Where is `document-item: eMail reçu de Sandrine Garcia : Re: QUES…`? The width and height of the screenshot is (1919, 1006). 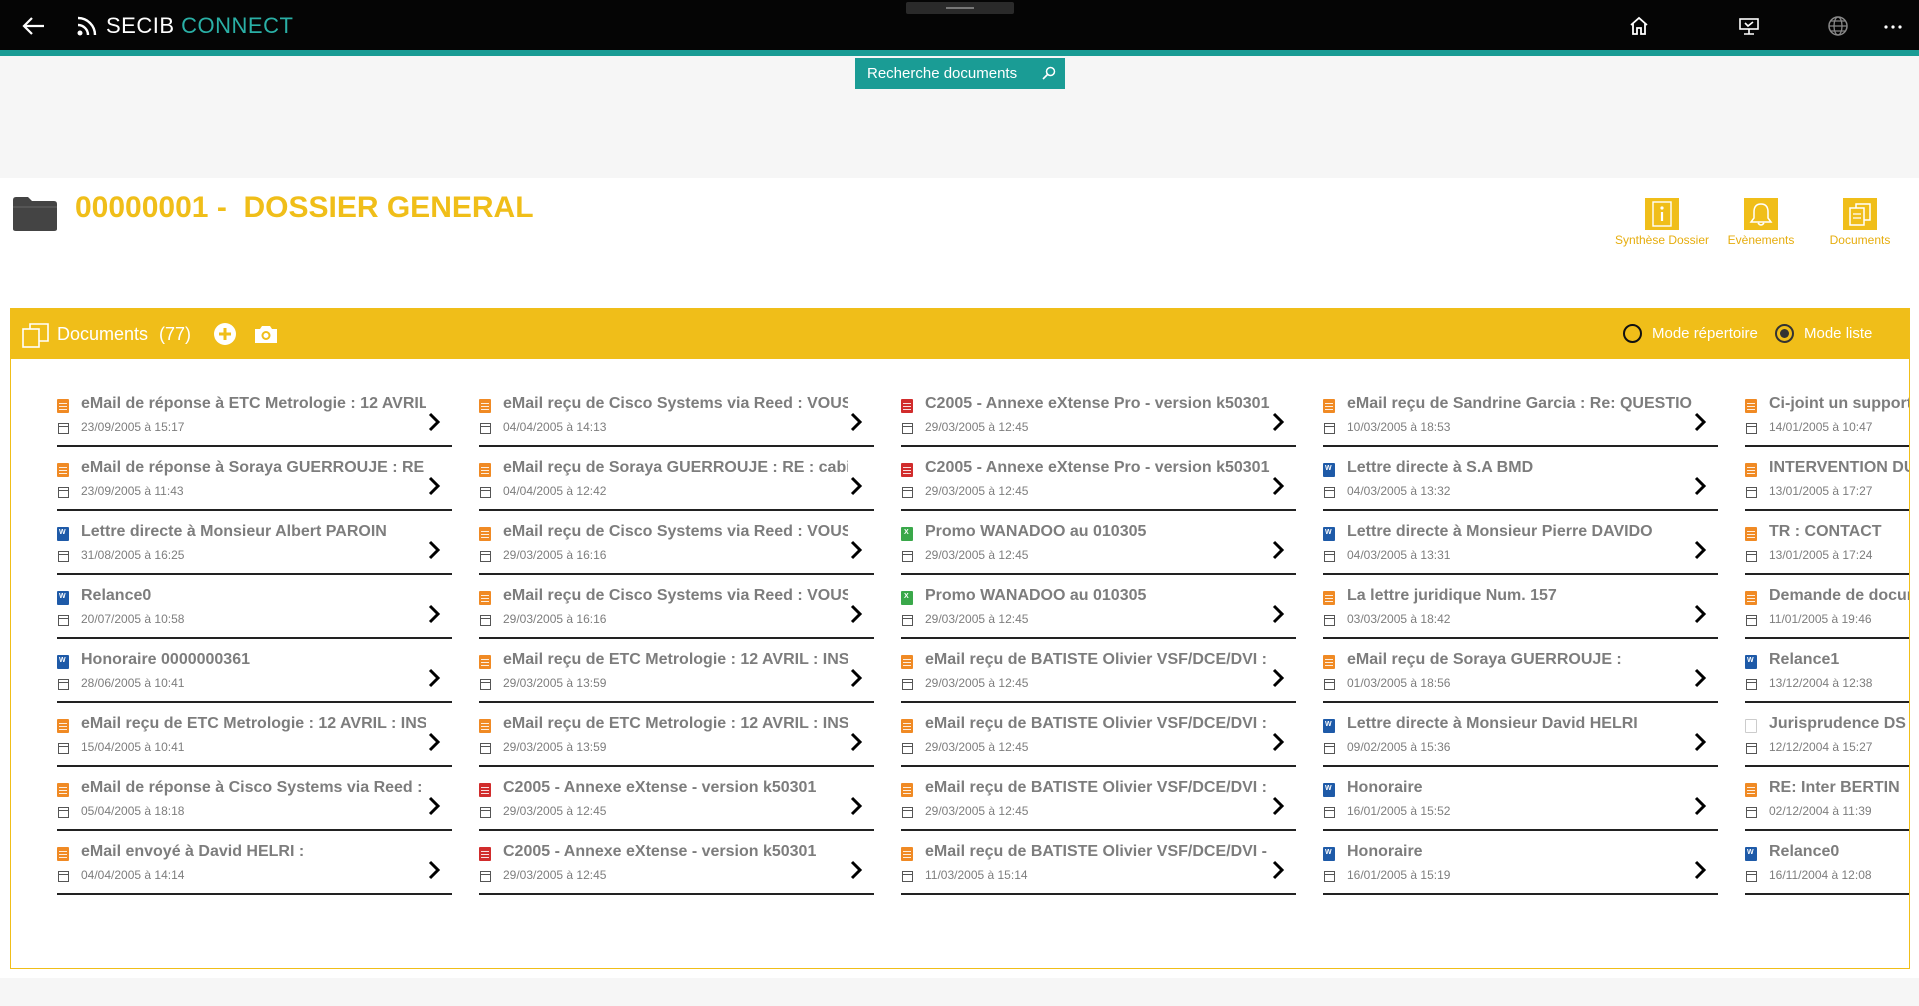
document-item: eMail reçu de Sandrine Garcia : Re: QUES… is located at coordinates (1520, 420).